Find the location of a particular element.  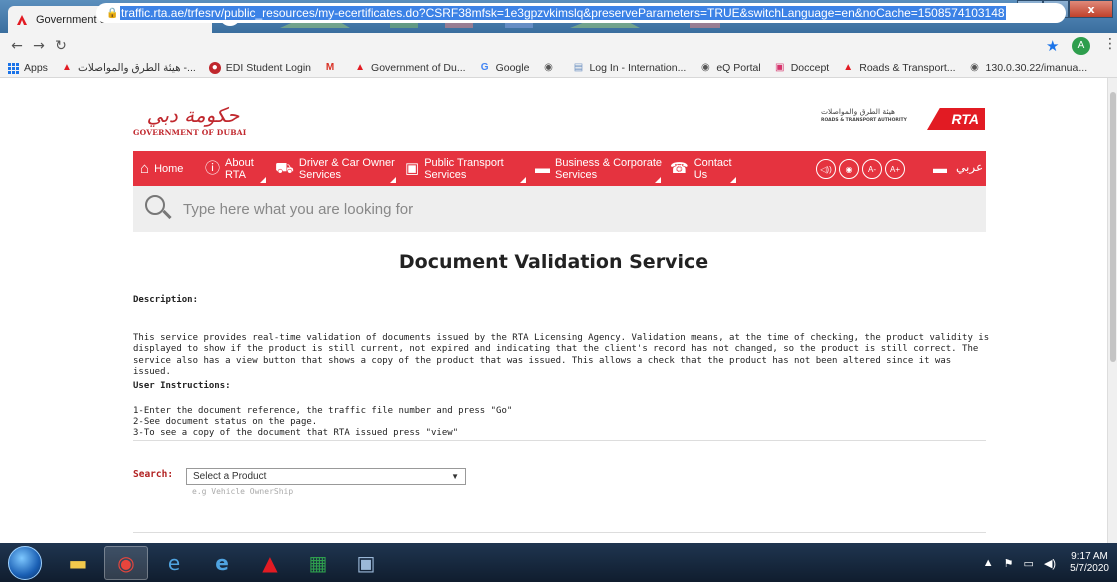

arabic-language-link: عربي is located at coordinates (969, 167).